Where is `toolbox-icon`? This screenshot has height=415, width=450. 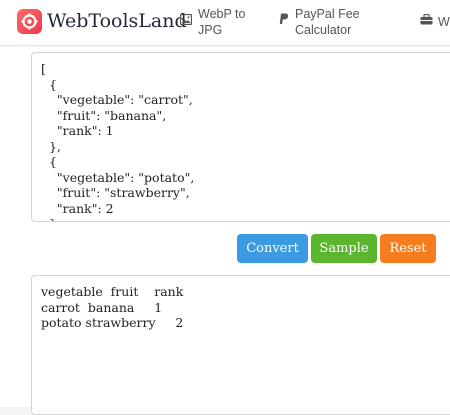
toolbox-icon is located at coordinates (426, 21).